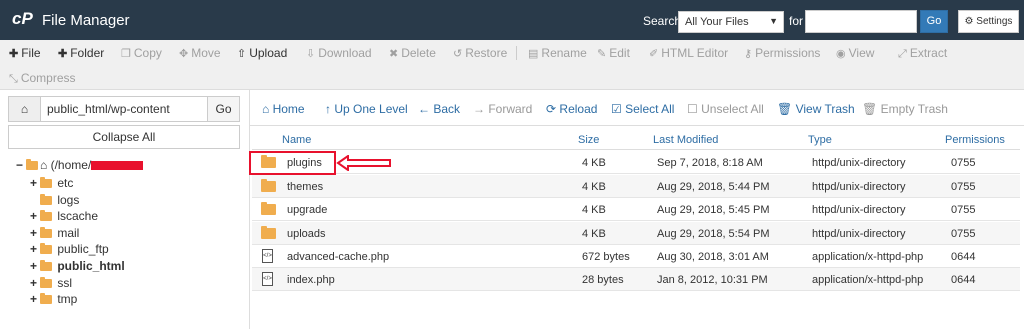 The height and width of the screenshot is (329, 1024). I want to click on view-trash-button: 🗑 View Trash, so click(816, 109).